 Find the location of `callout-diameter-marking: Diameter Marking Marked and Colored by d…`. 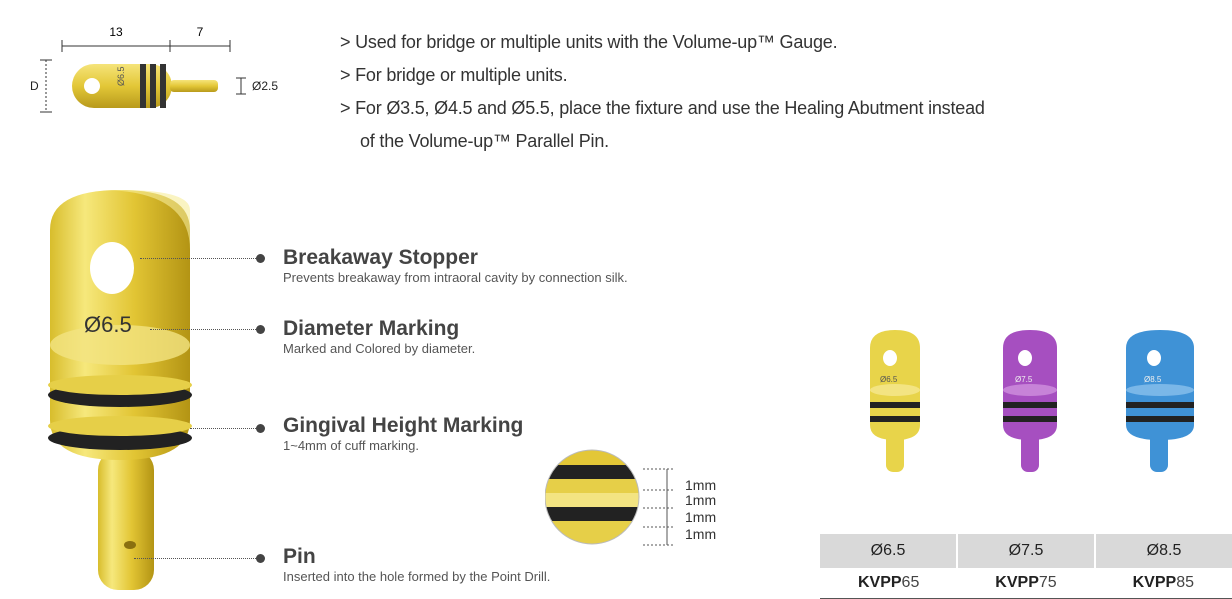

callout-diameter-marking: Diameter Marking Marked and Colored by d… is located at coordinates (379, 337).